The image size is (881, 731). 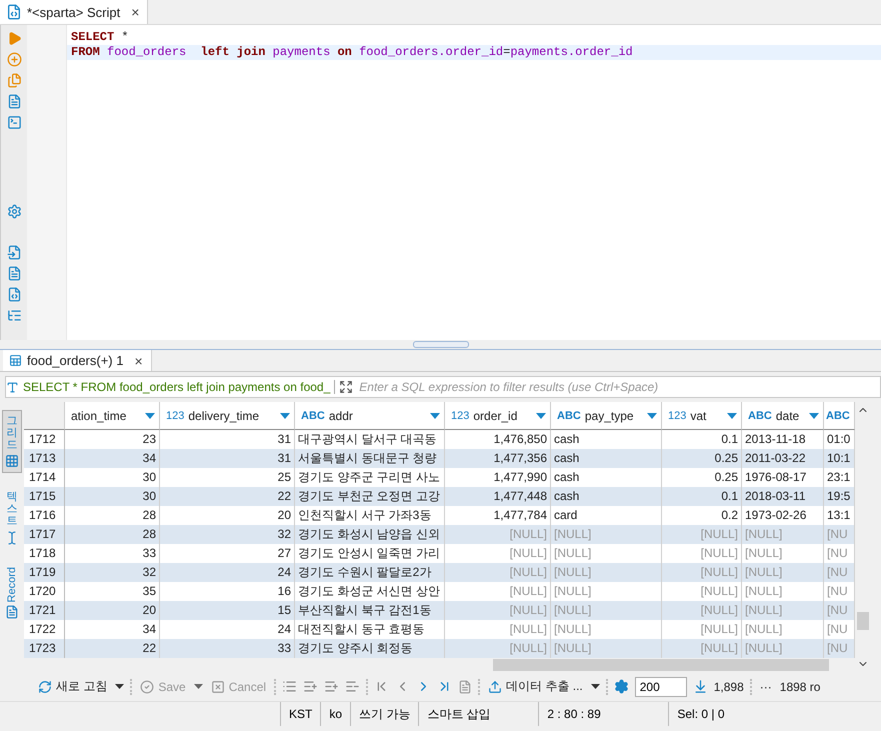 I want to click on page-icon, so click(x=465, y=687).